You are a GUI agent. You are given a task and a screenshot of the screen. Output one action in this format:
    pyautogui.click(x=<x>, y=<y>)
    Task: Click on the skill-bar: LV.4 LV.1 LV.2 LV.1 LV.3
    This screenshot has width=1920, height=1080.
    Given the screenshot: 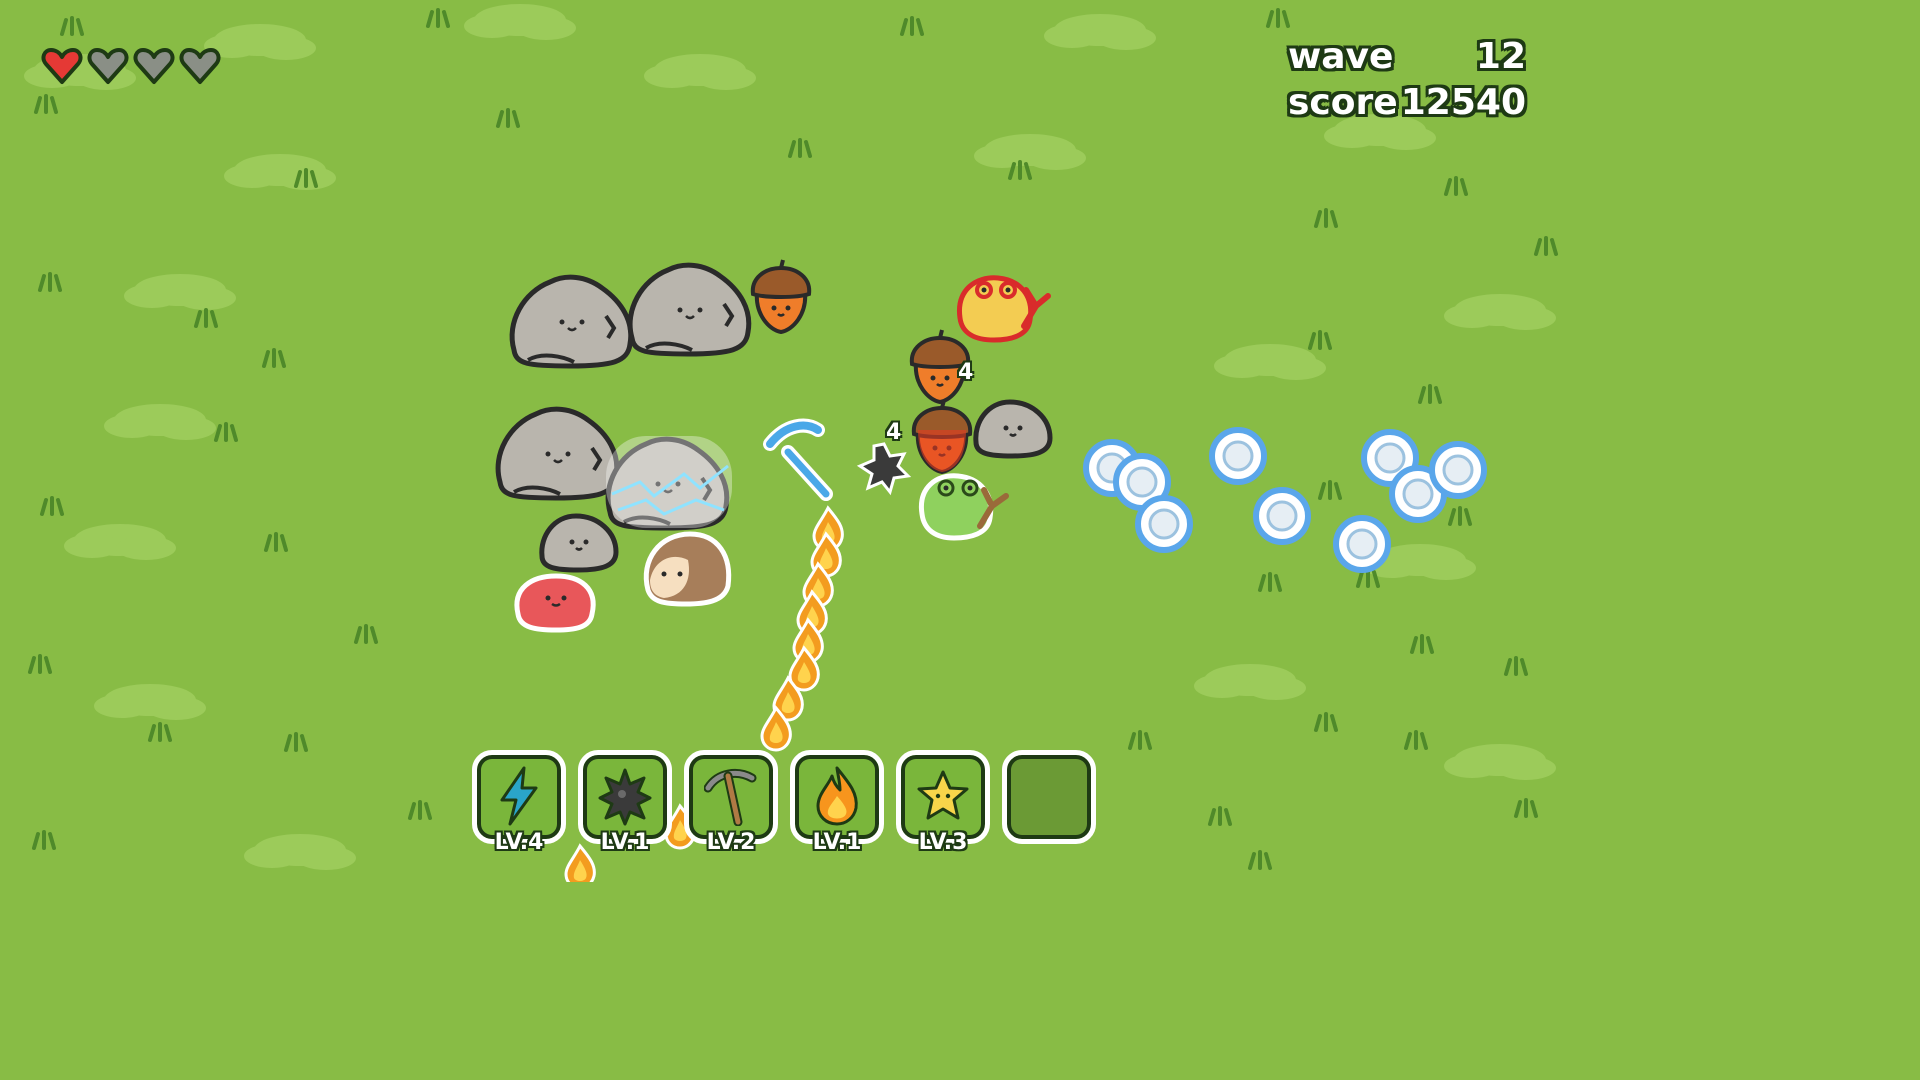 What is the action you would take?
    pyautogui.click(x=785, y=802)
    